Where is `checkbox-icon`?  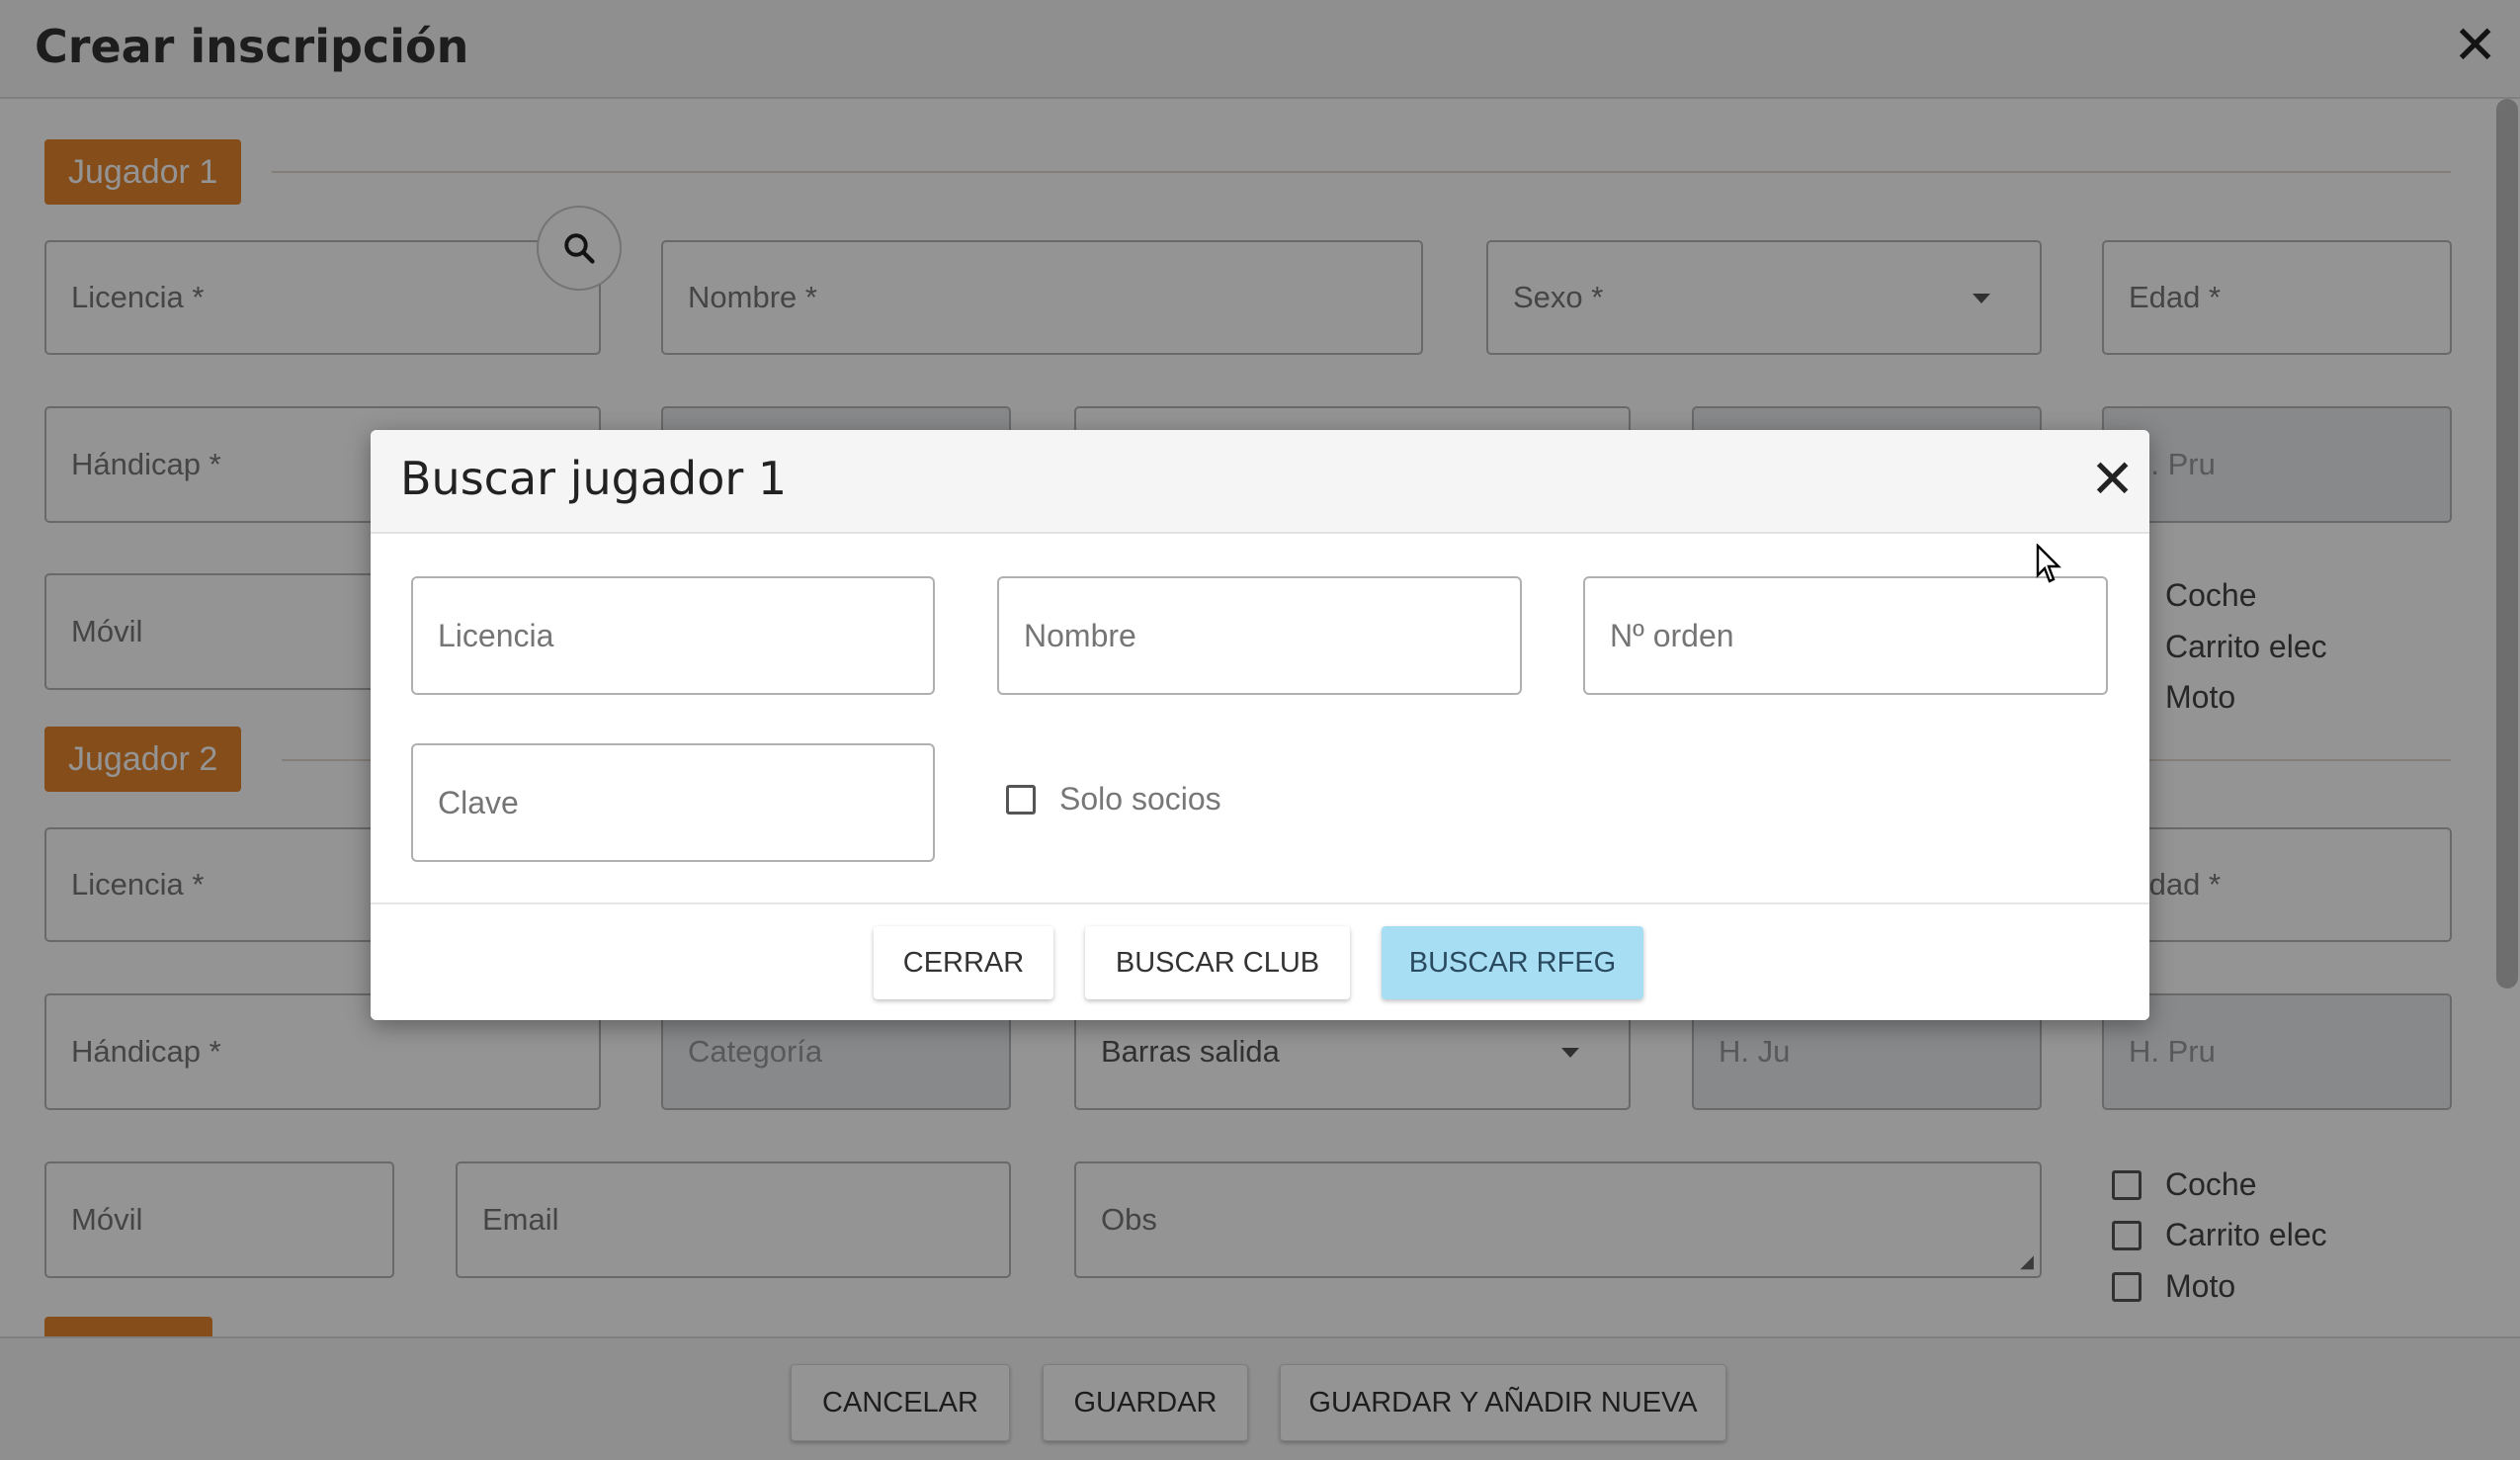
checkbox-icon is located at coordinates (1021, 799).